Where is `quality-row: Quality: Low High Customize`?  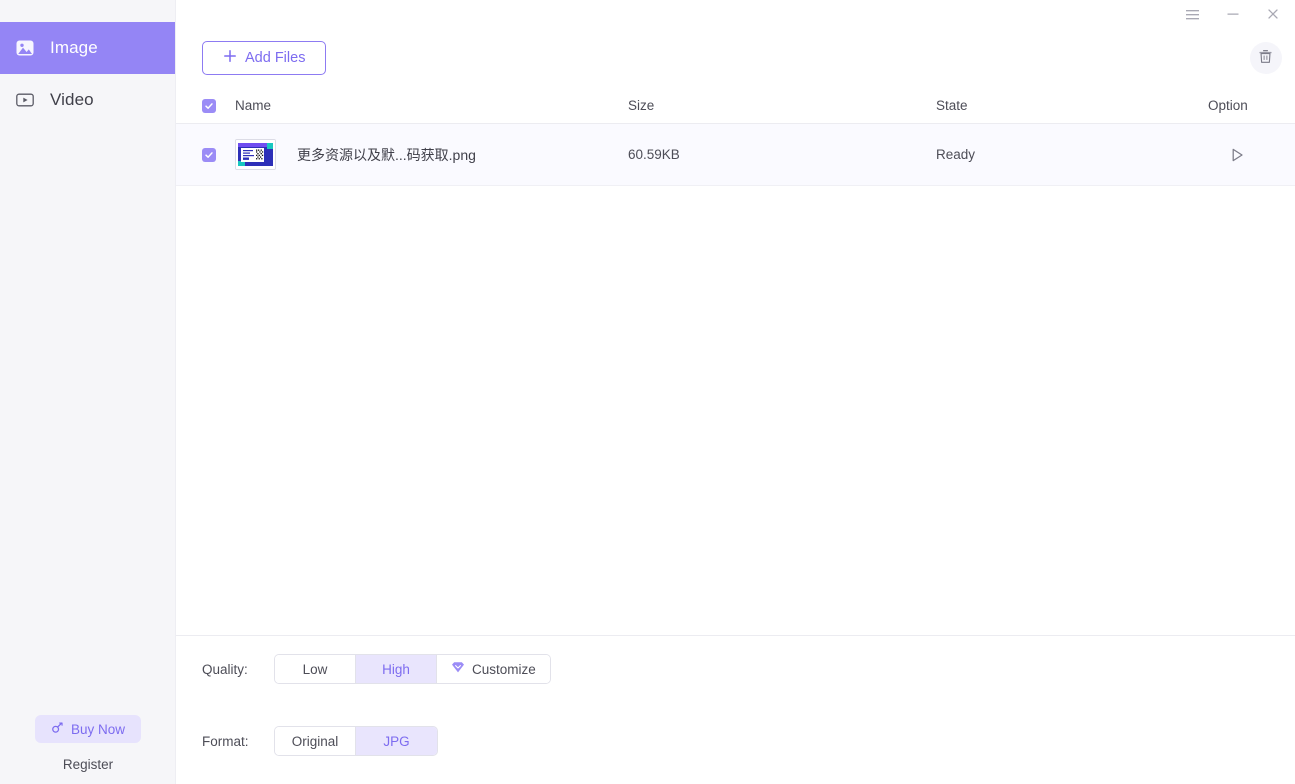
quality-row: Quality: Low High Customize is located at coordinates (376, 669).